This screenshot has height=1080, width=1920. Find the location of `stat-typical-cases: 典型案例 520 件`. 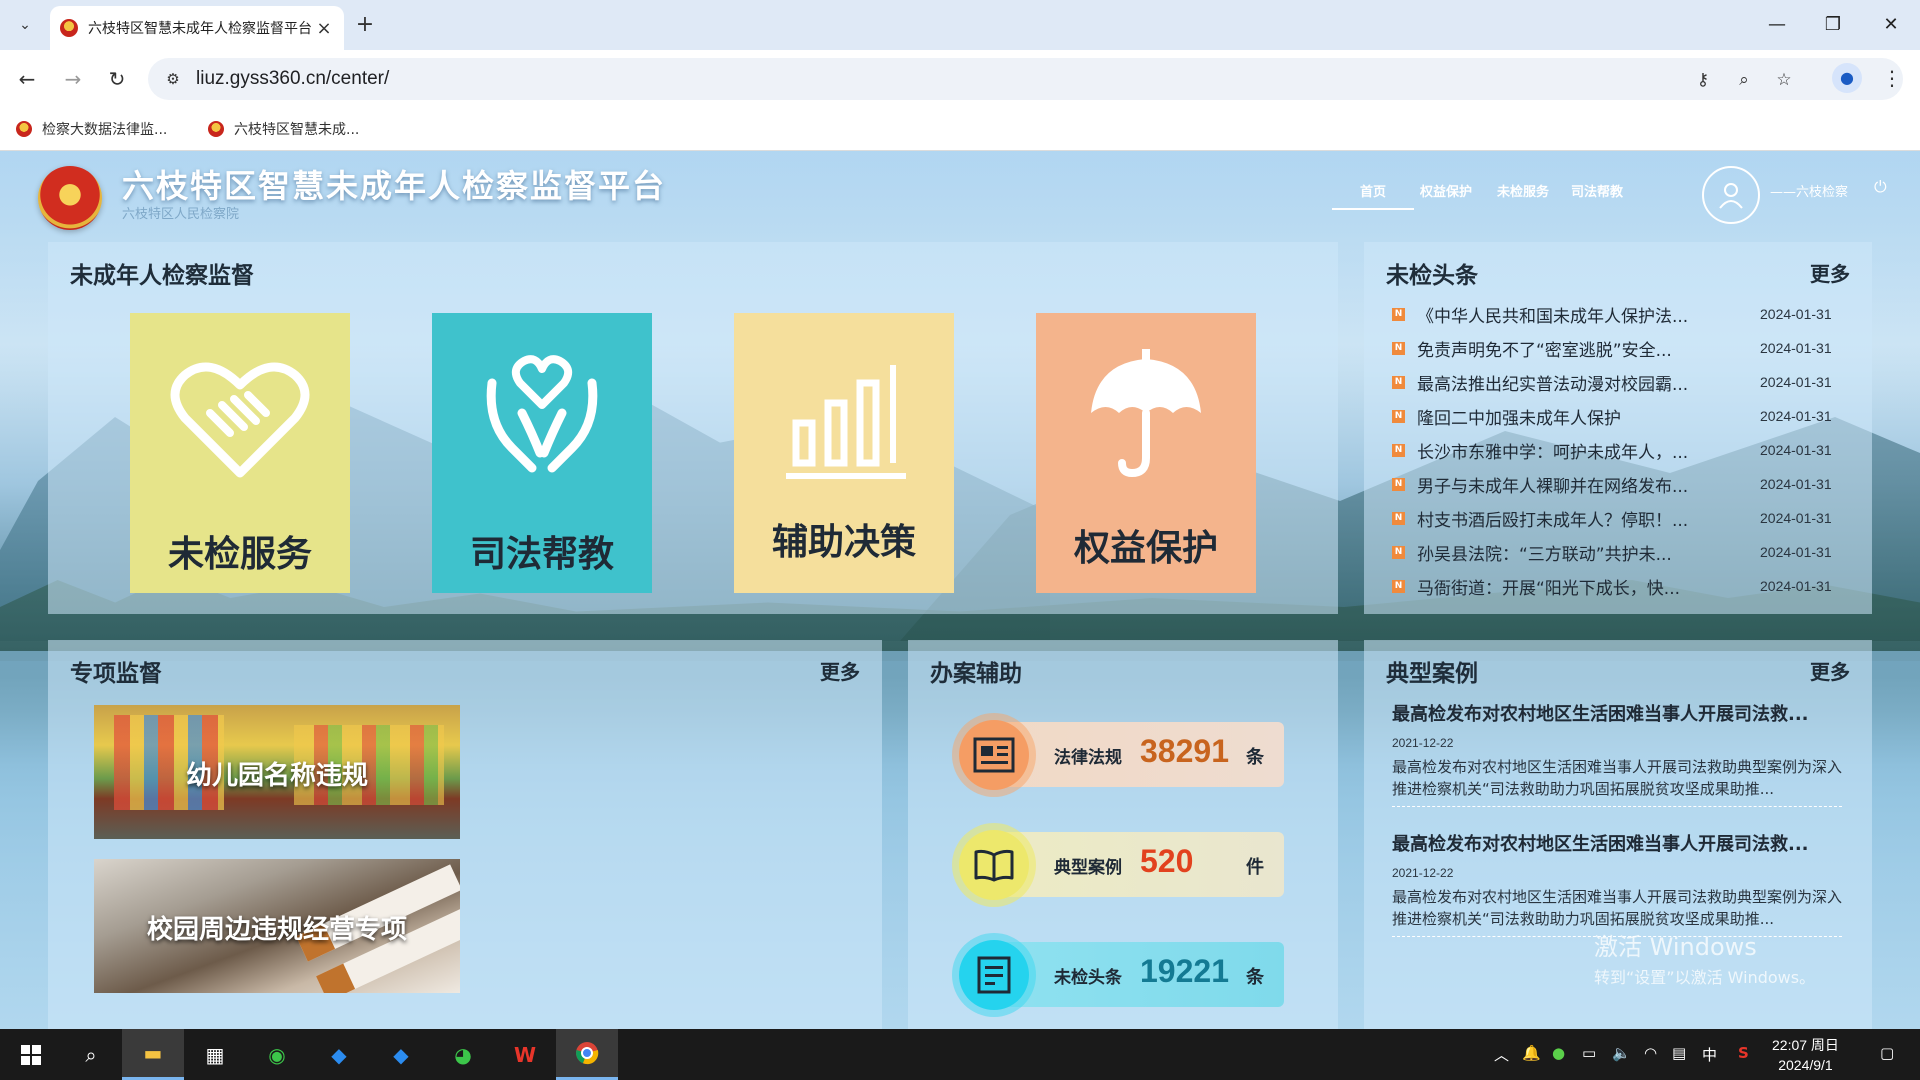

stat-typical-cases: 典型案例 520 件 is located at coordinates (1118, 861).